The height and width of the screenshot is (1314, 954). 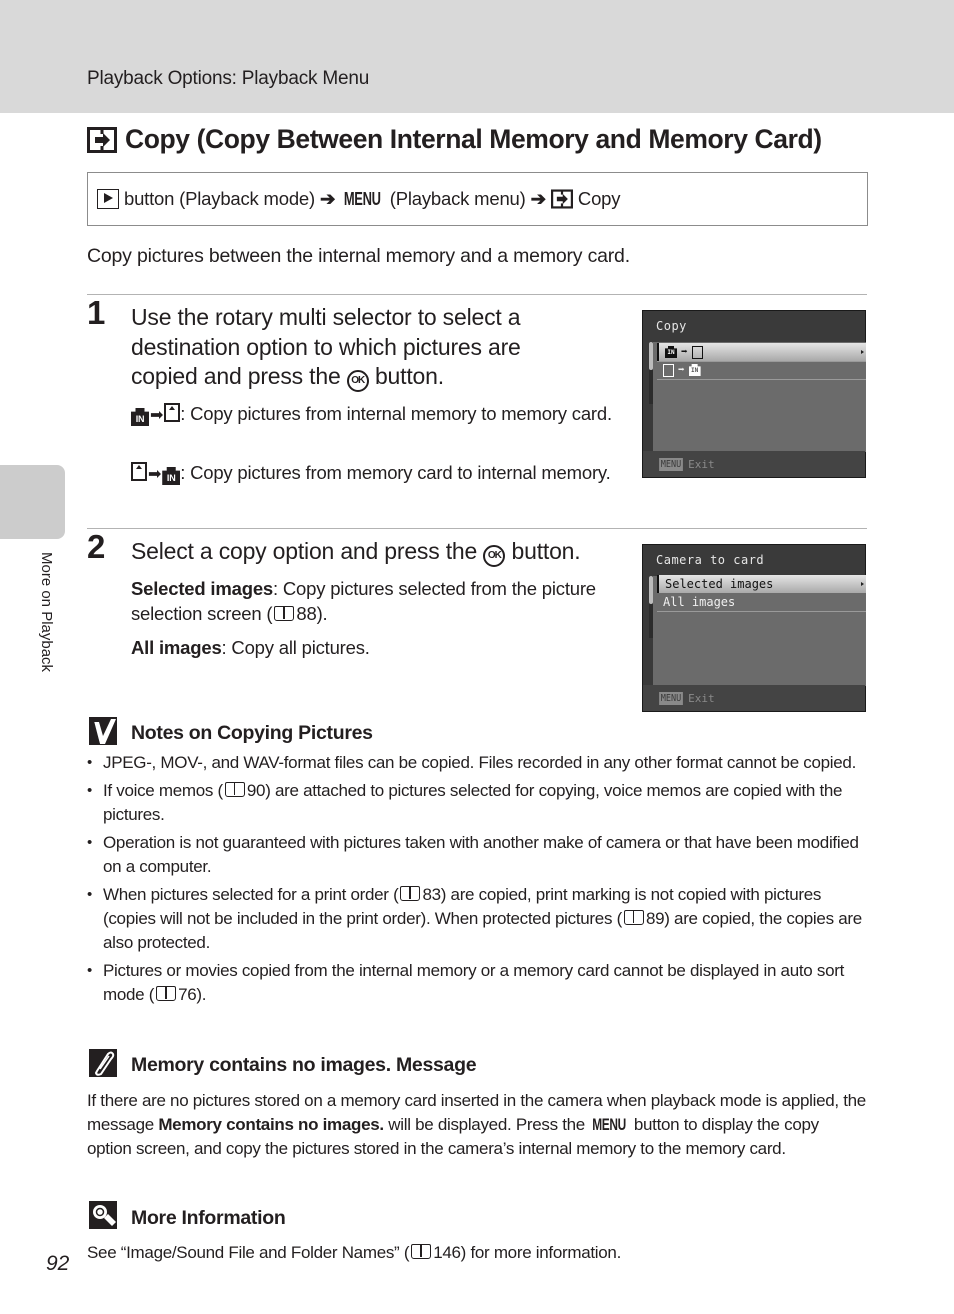 I want to click on exit-label: Exit, so click(x=701, y=698).